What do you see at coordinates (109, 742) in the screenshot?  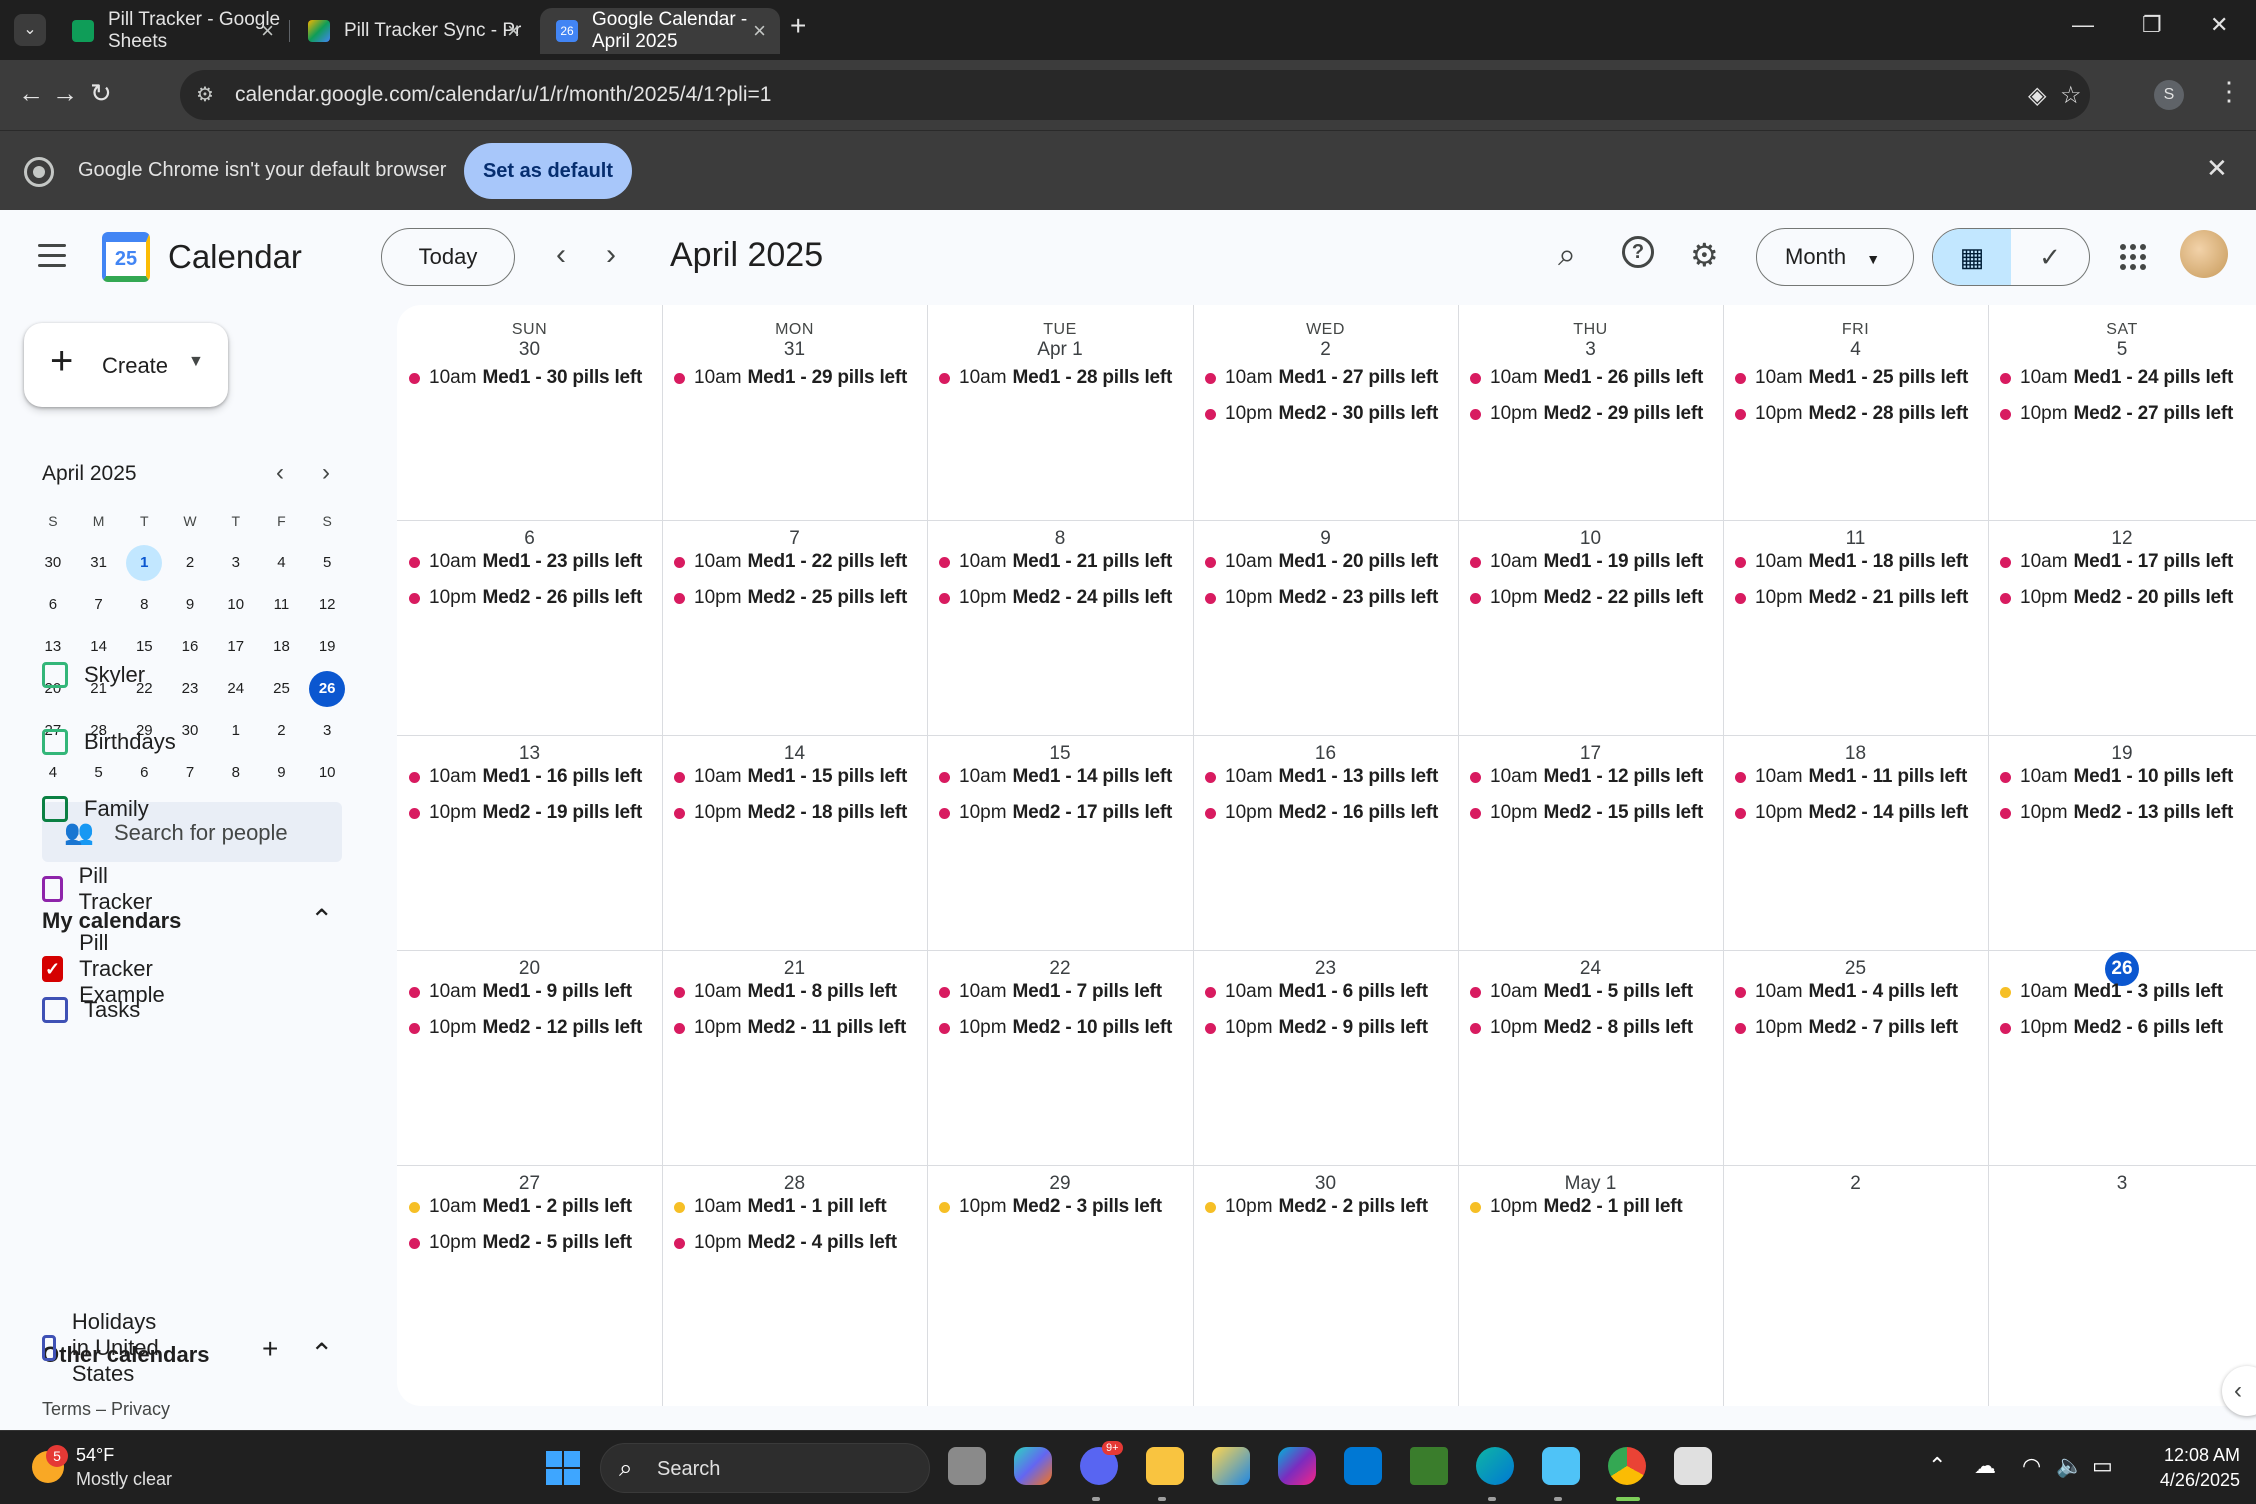 I see `calendar-item: Birthdays` at bounding box center [109, 742].